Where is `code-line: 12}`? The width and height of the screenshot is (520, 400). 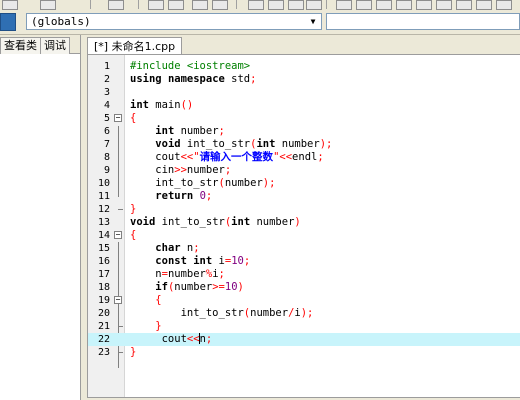
code-line: 12} is located at coordinates (304, 209).